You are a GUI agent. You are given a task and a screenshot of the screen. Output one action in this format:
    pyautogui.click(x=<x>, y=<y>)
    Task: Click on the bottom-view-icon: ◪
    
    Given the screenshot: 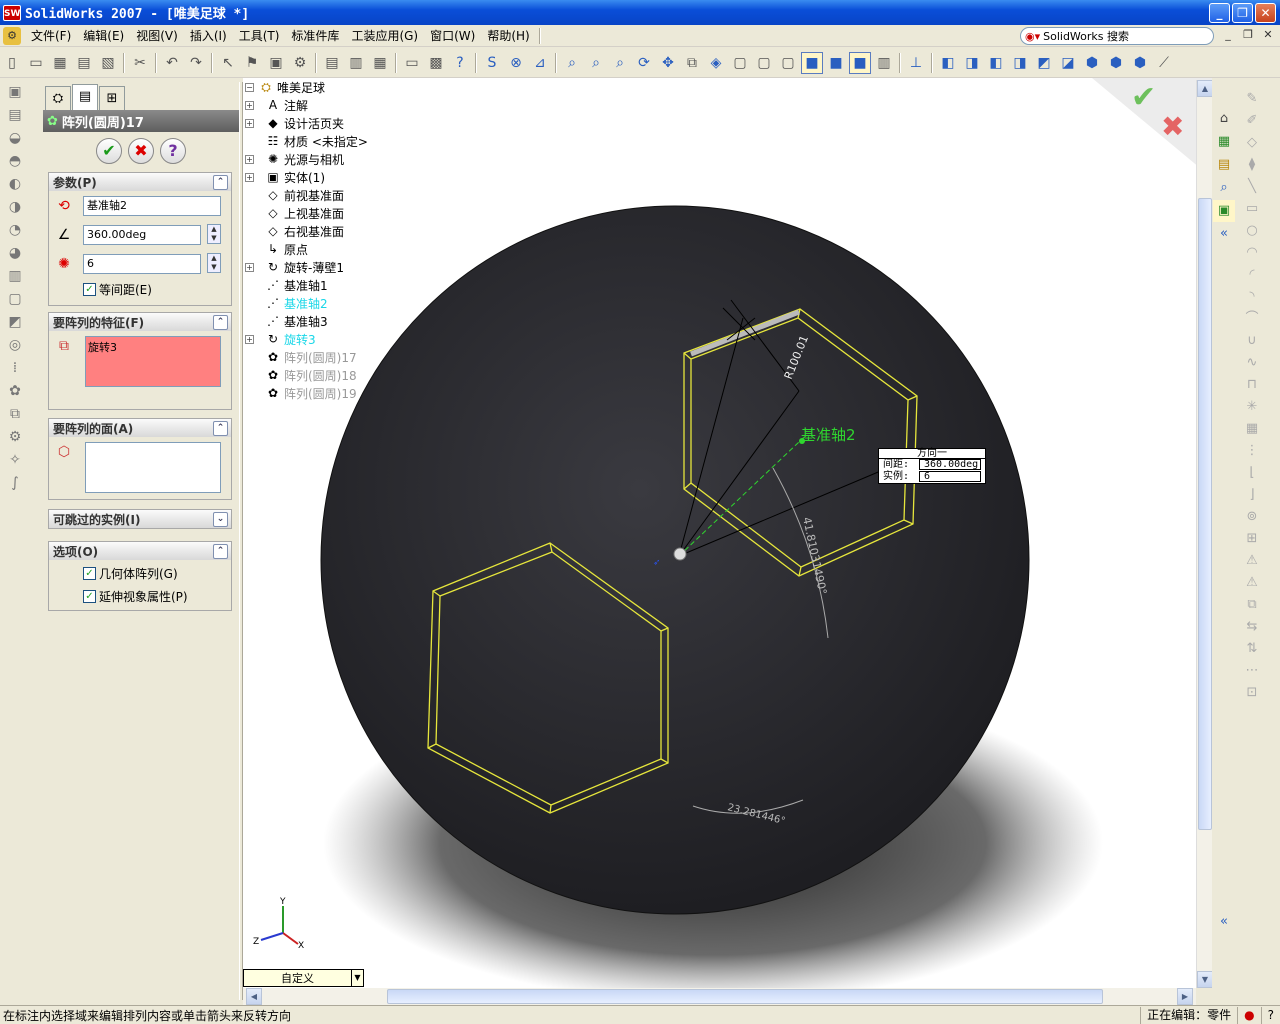 What is the action you would take?
    pyautogui.click(x=1068, y=63)
    